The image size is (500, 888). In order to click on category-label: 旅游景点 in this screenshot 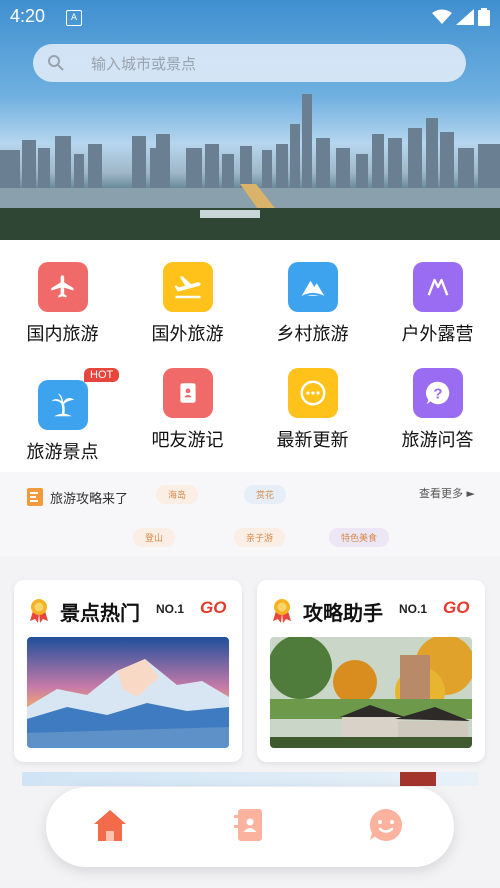, I will do `click(62, 452)`.